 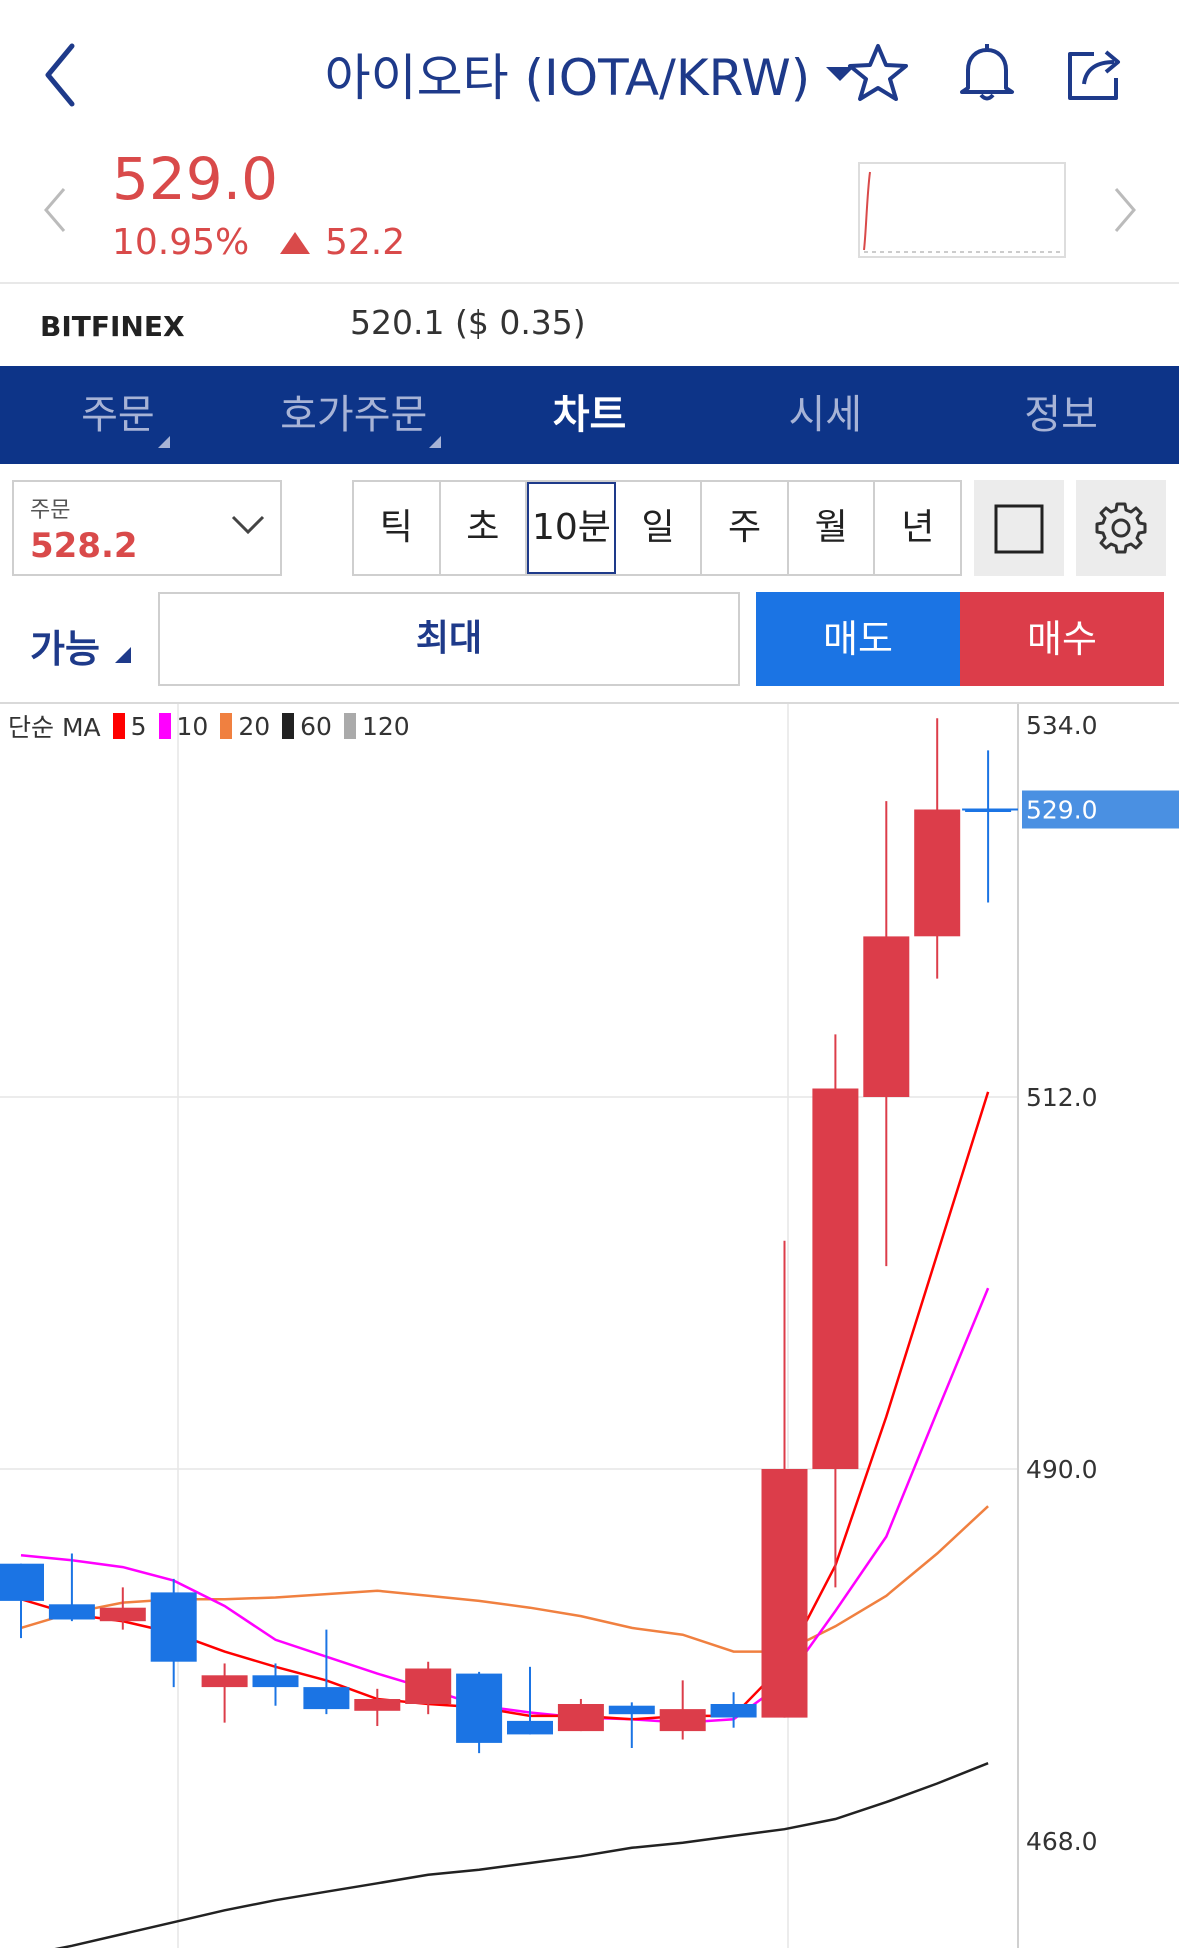 What do you see at coordinates (54, 727) in the screenshot?
I see `legend-title: 단순 MA` at bounding box center [54, 727].